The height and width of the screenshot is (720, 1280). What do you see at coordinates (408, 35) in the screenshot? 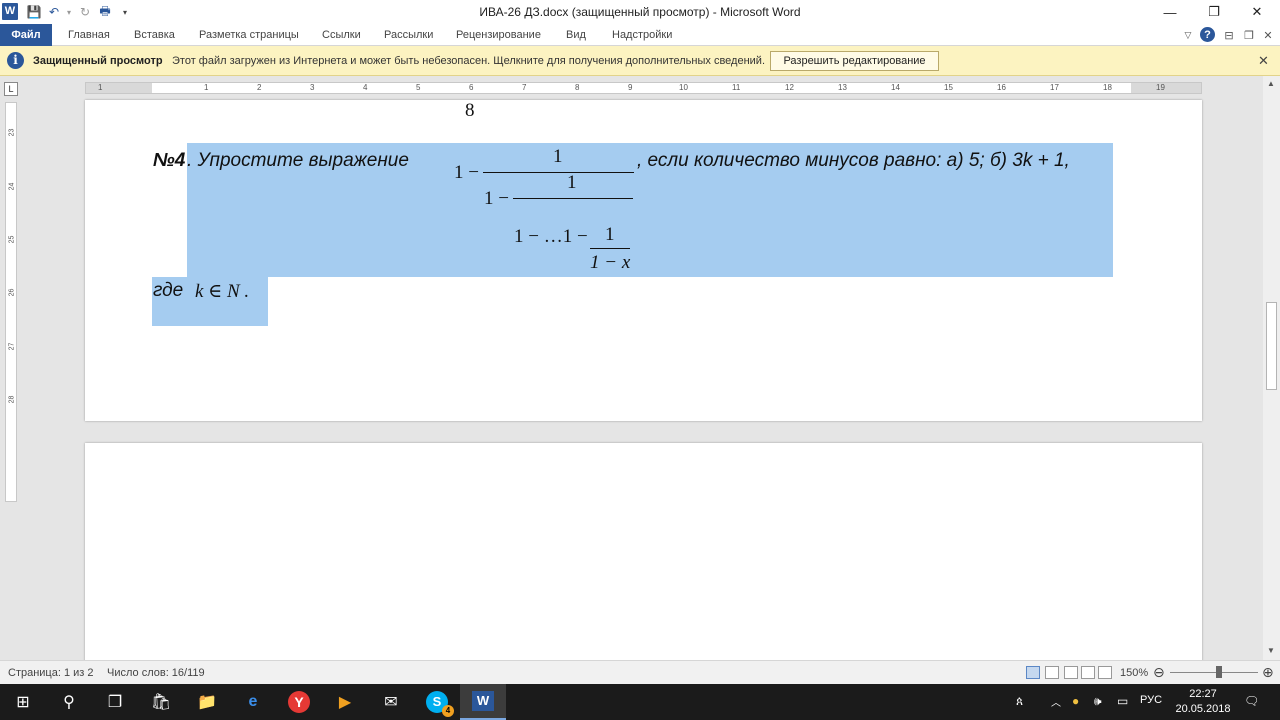
I see `tab-mailings: Рассылки` at bounding box center [408, 35].